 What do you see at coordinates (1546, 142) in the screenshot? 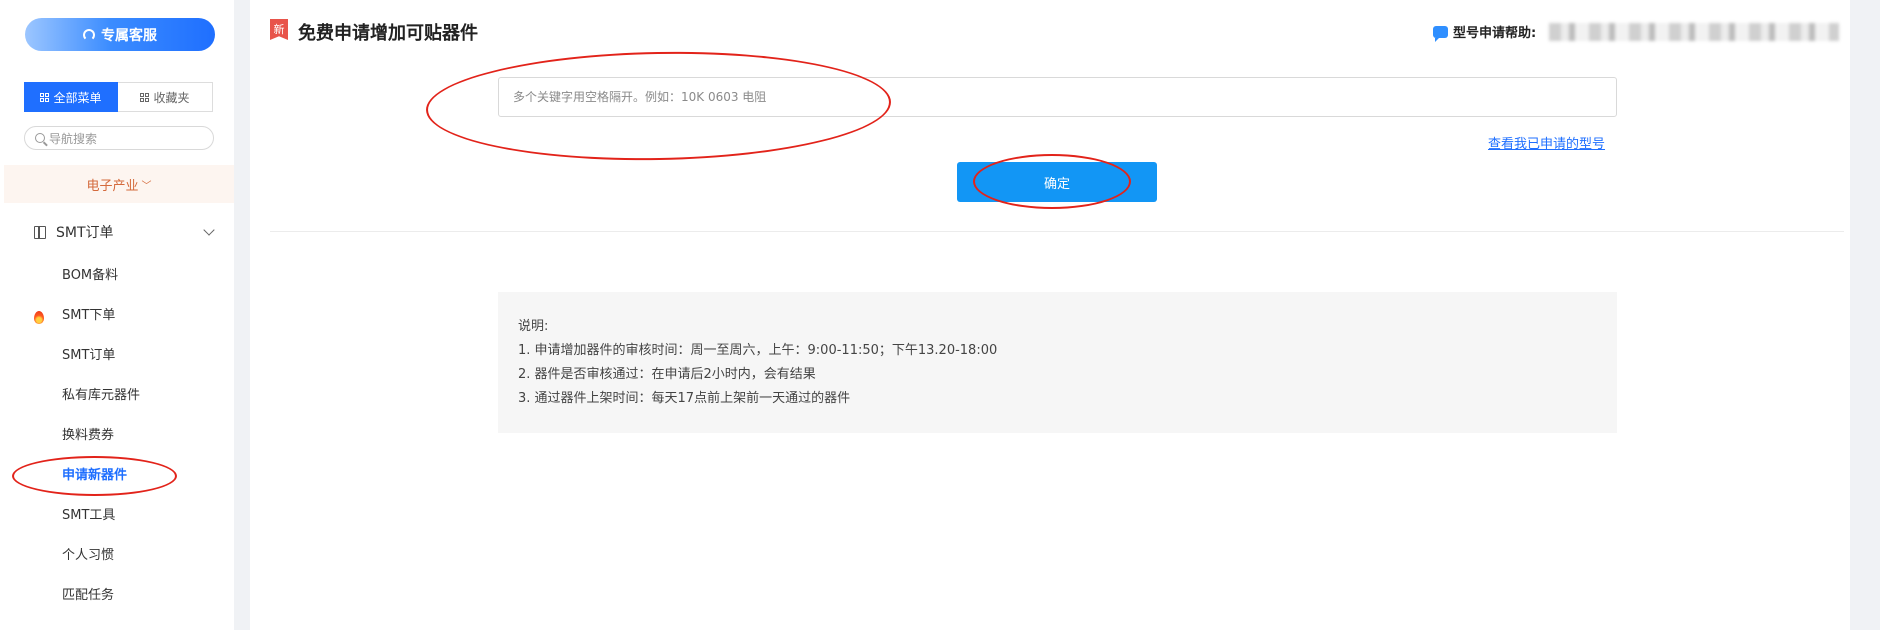
I see `view-applied-models-link: 查看我已申请的型号` at bounding box center [1546, 142].